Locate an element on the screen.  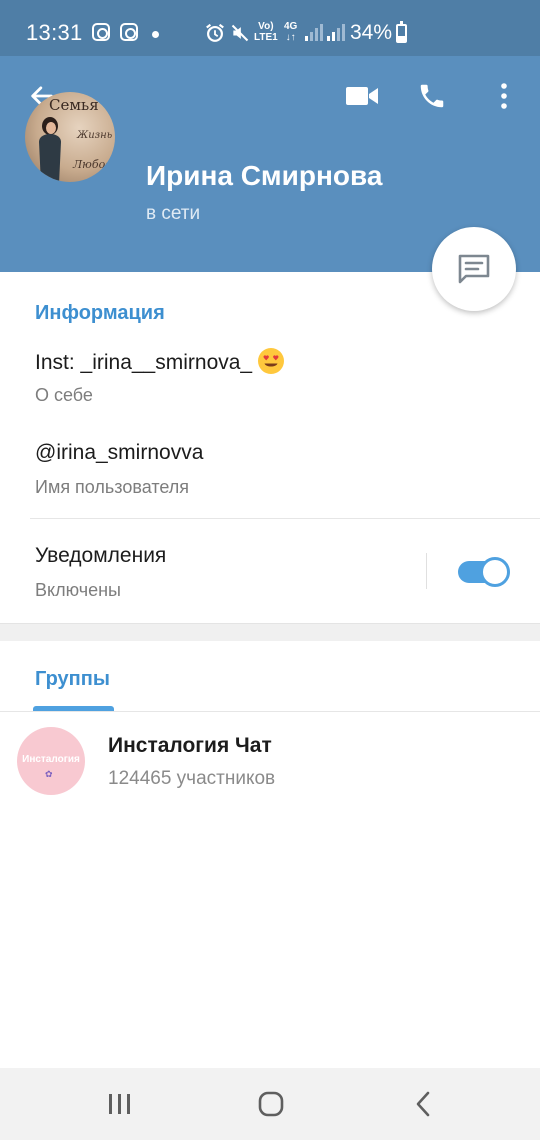
username-label: Имя пользователя is located at coordinates (112, 487).